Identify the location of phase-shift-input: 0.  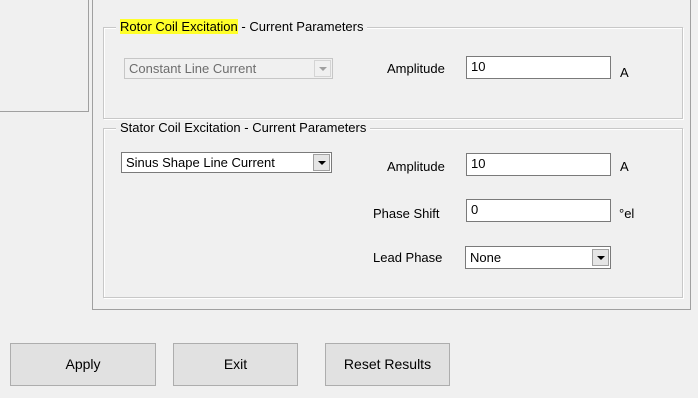
(538, 210).